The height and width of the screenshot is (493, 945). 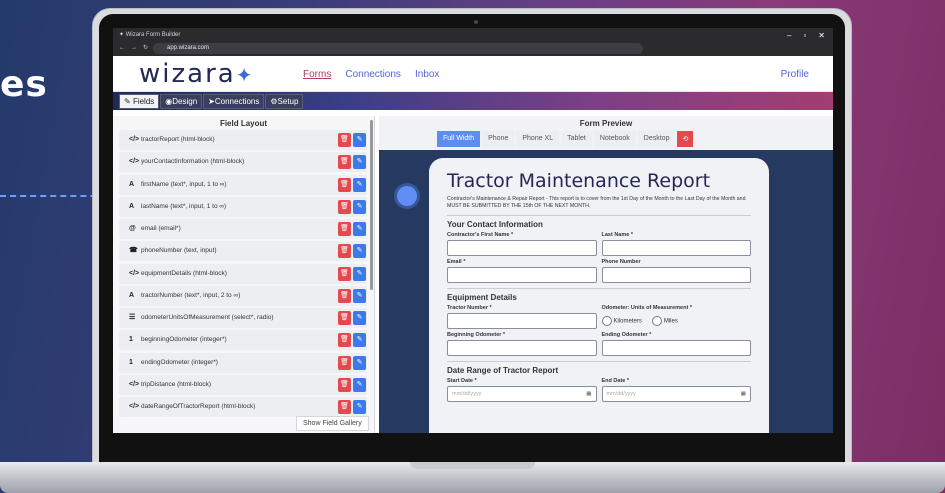 What do you see at coordinates (243, 184) in the screenshot?
I see `field-row: AfirstName (text*, input, 1 to ∞) 🗑 ✎` at bounding box center [243, 184].